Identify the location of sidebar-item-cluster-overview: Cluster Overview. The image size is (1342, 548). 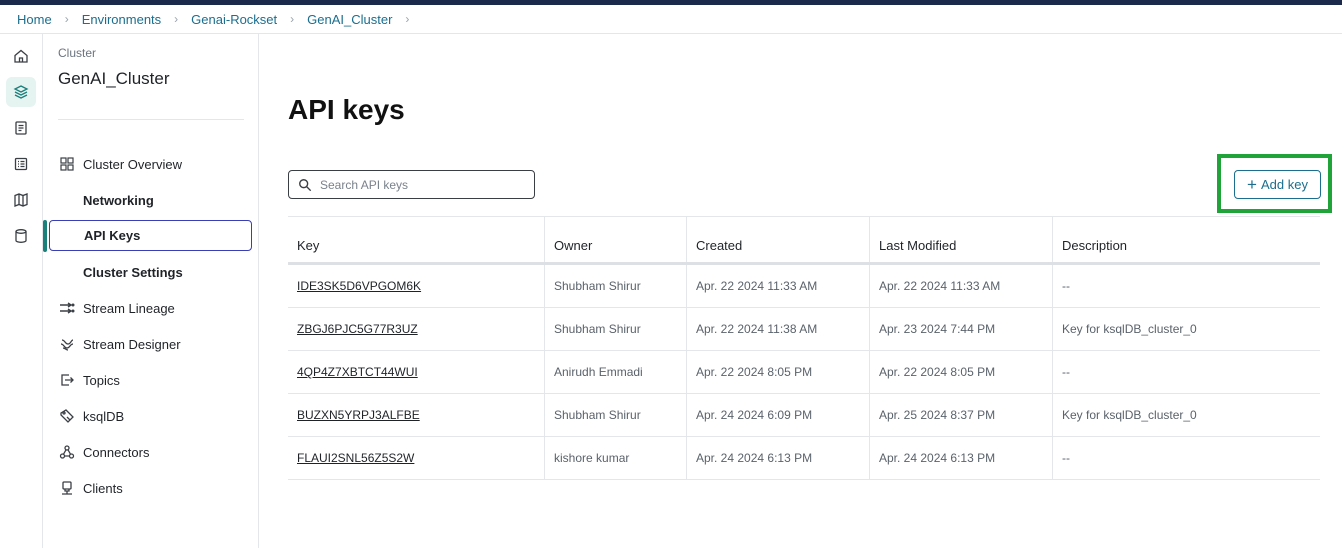
(150, 164).